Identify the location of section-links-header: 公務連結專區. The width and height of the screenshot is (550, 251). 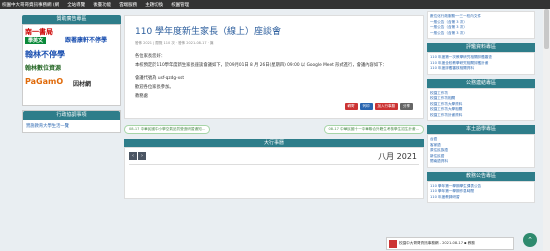
(481, 83).